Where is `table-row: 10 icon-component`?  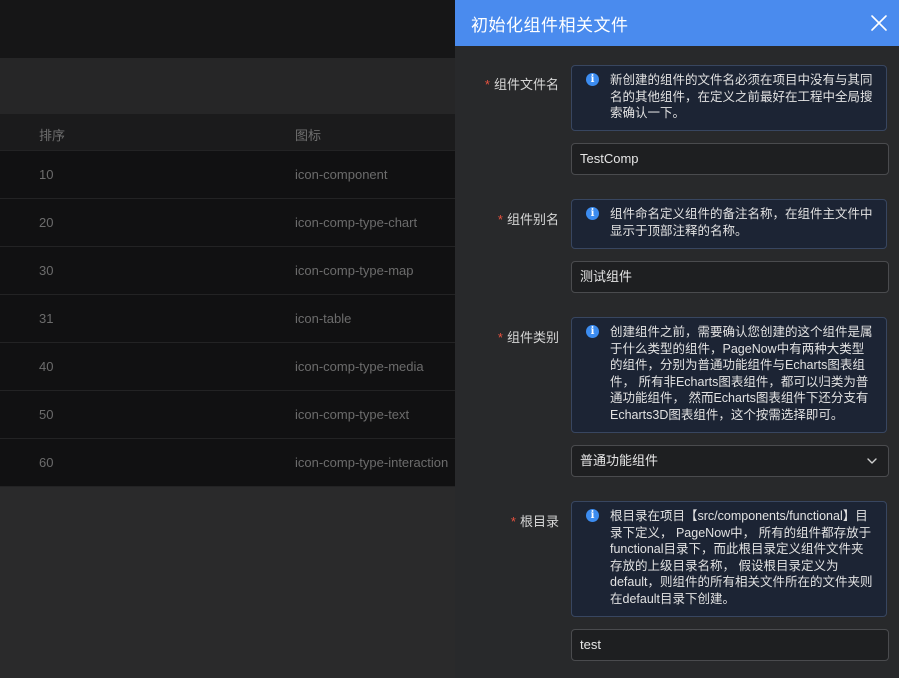 table-row: 10 icon-component is located at coordinates (227, 175).